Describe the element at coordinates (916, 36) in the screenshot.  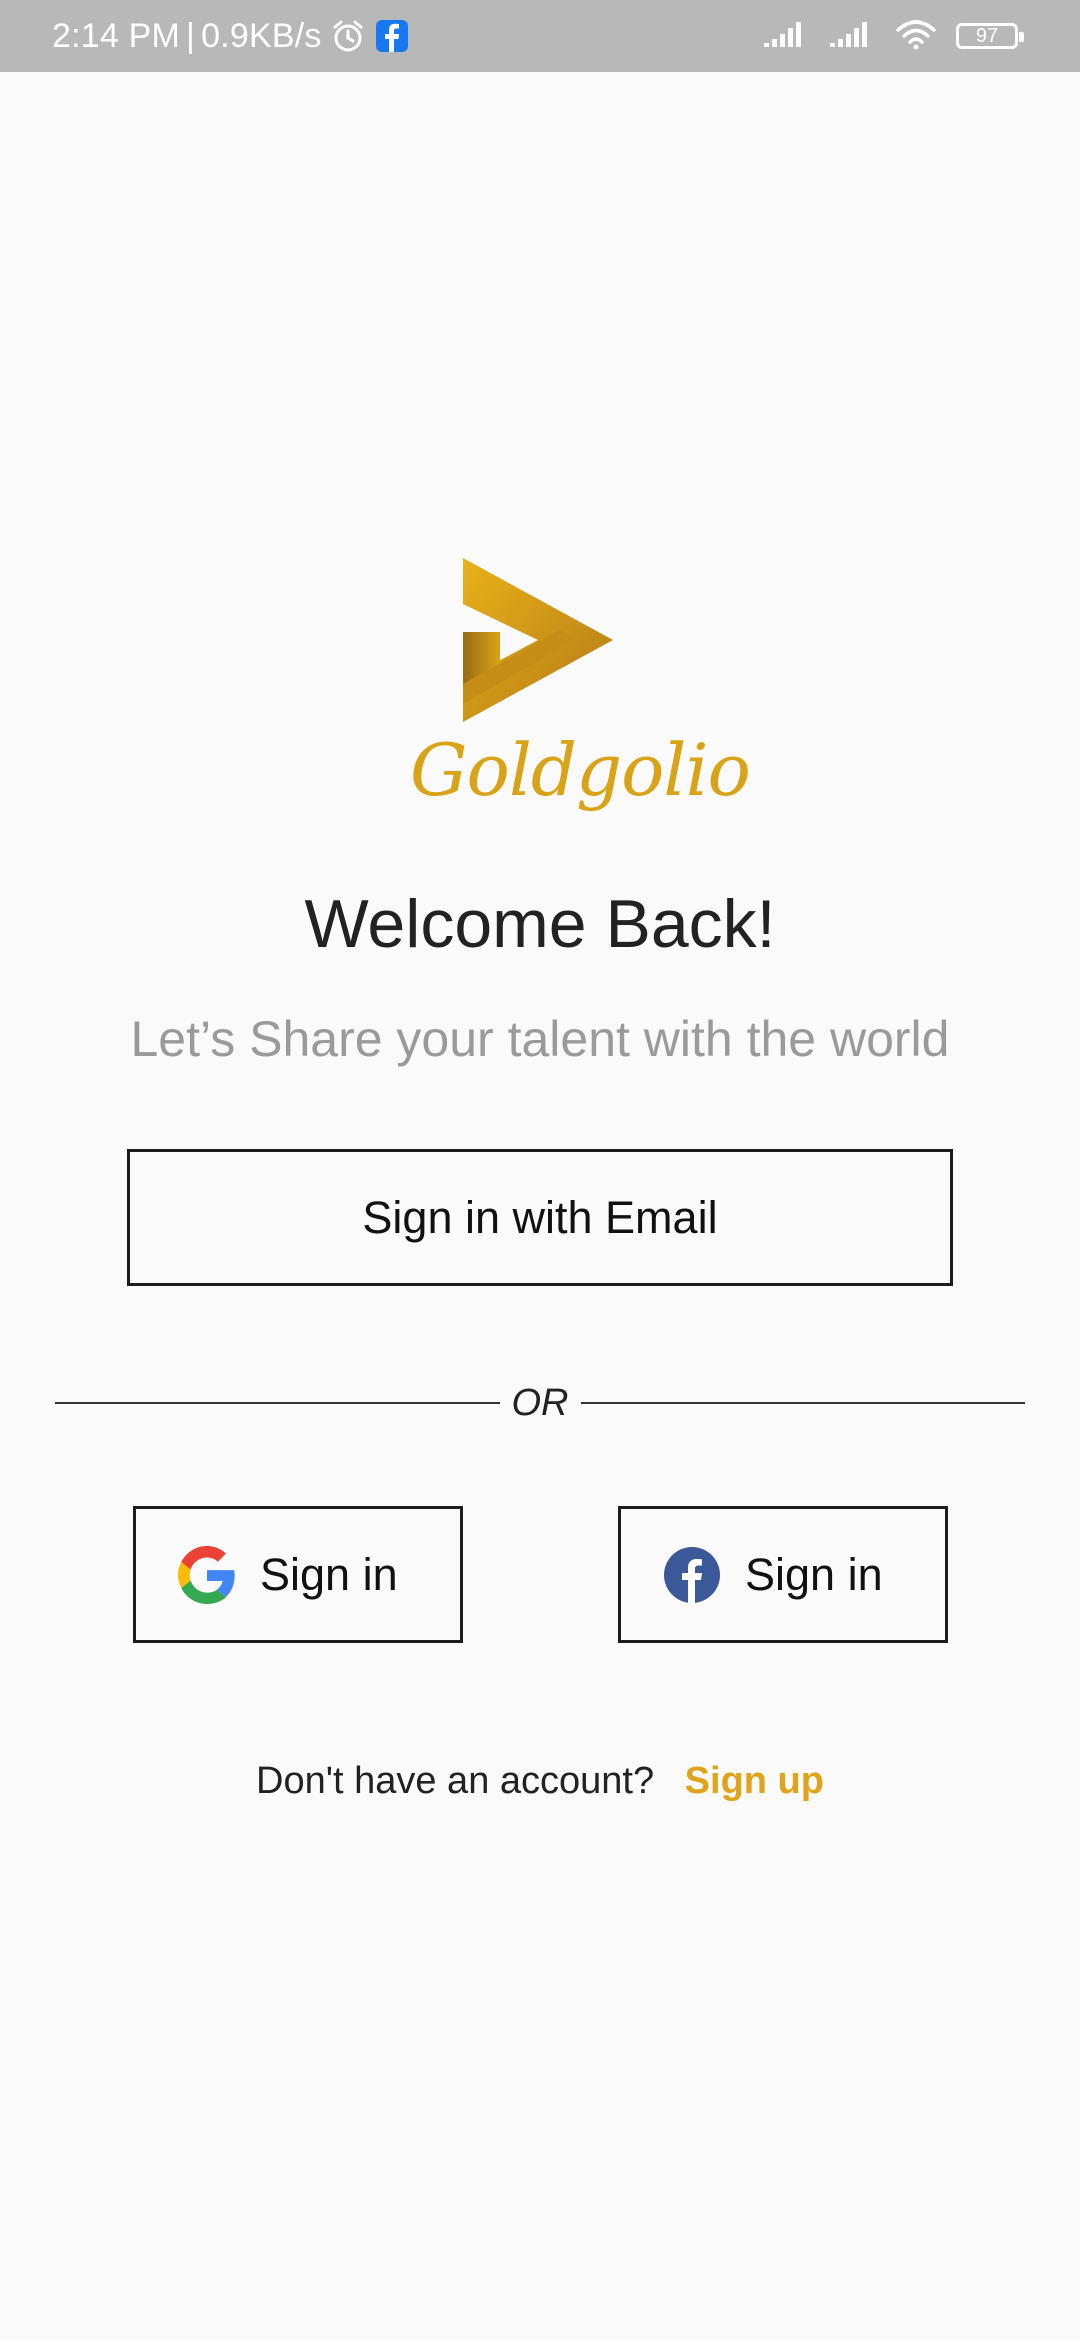
I see `wifi-icon` at that location.